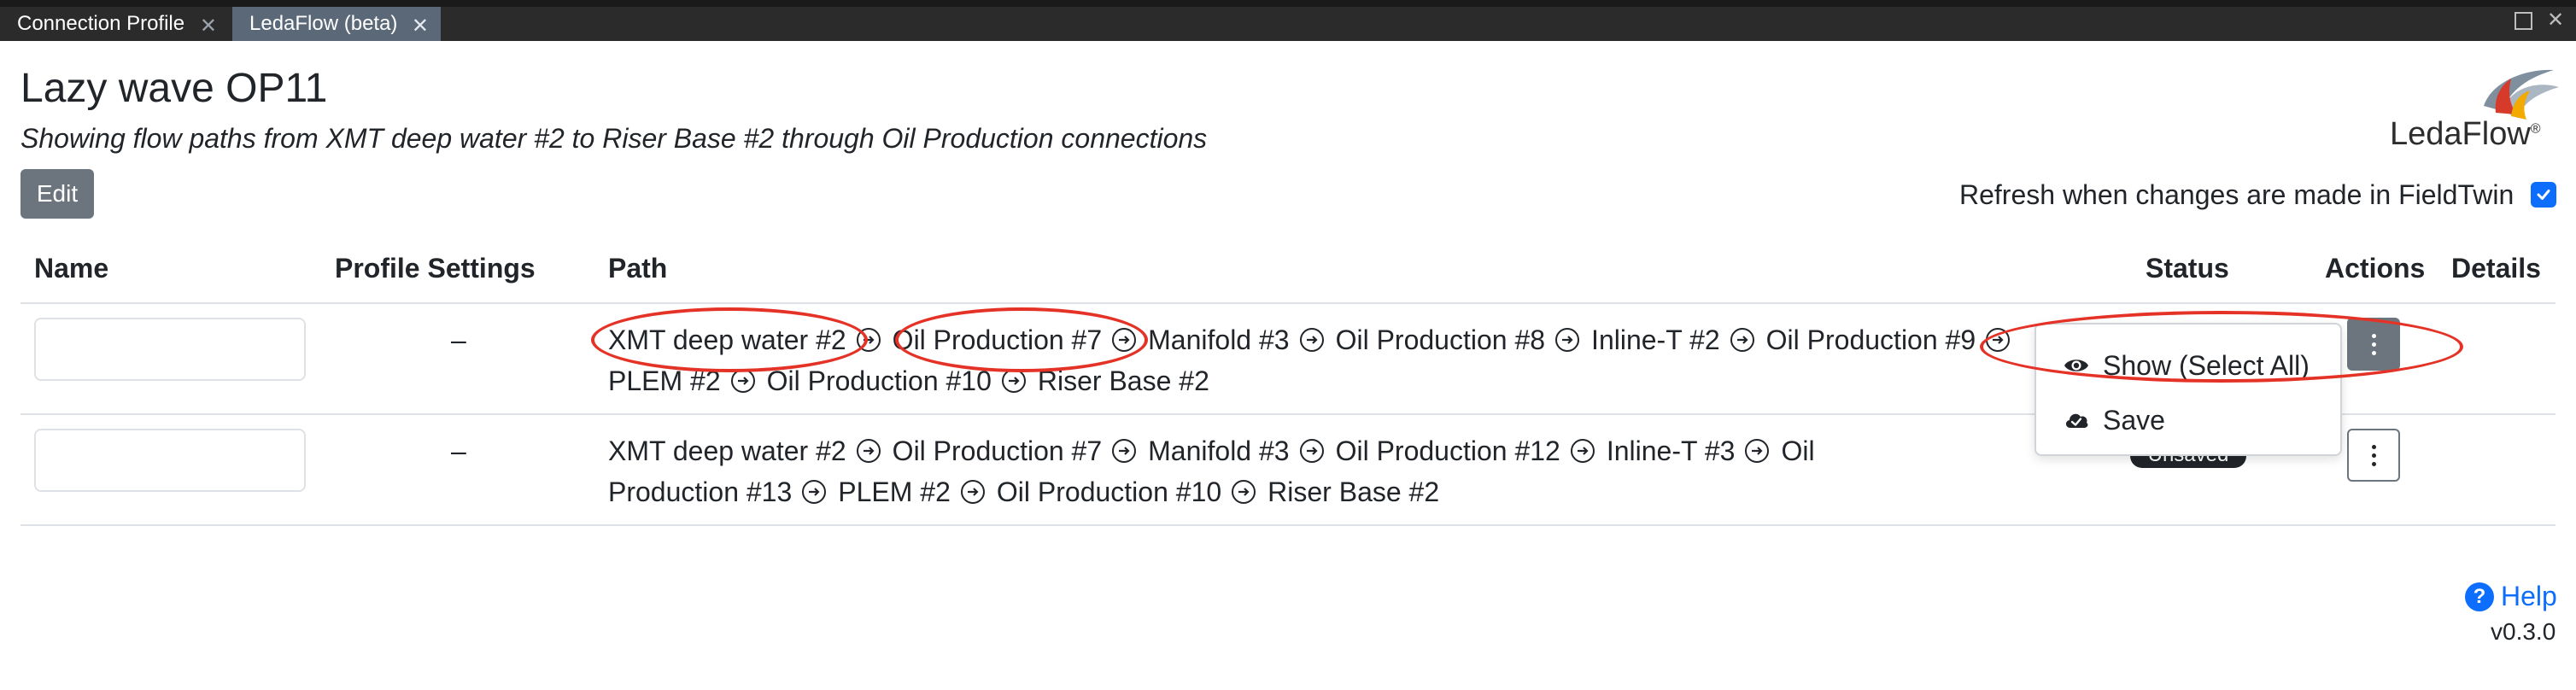 The image size is (2576, 690). What do you see at coordinates (323, 23) in the screenshot?
I see `tab-label: LedaFlow (beta)` at bounding box center [323, 23].